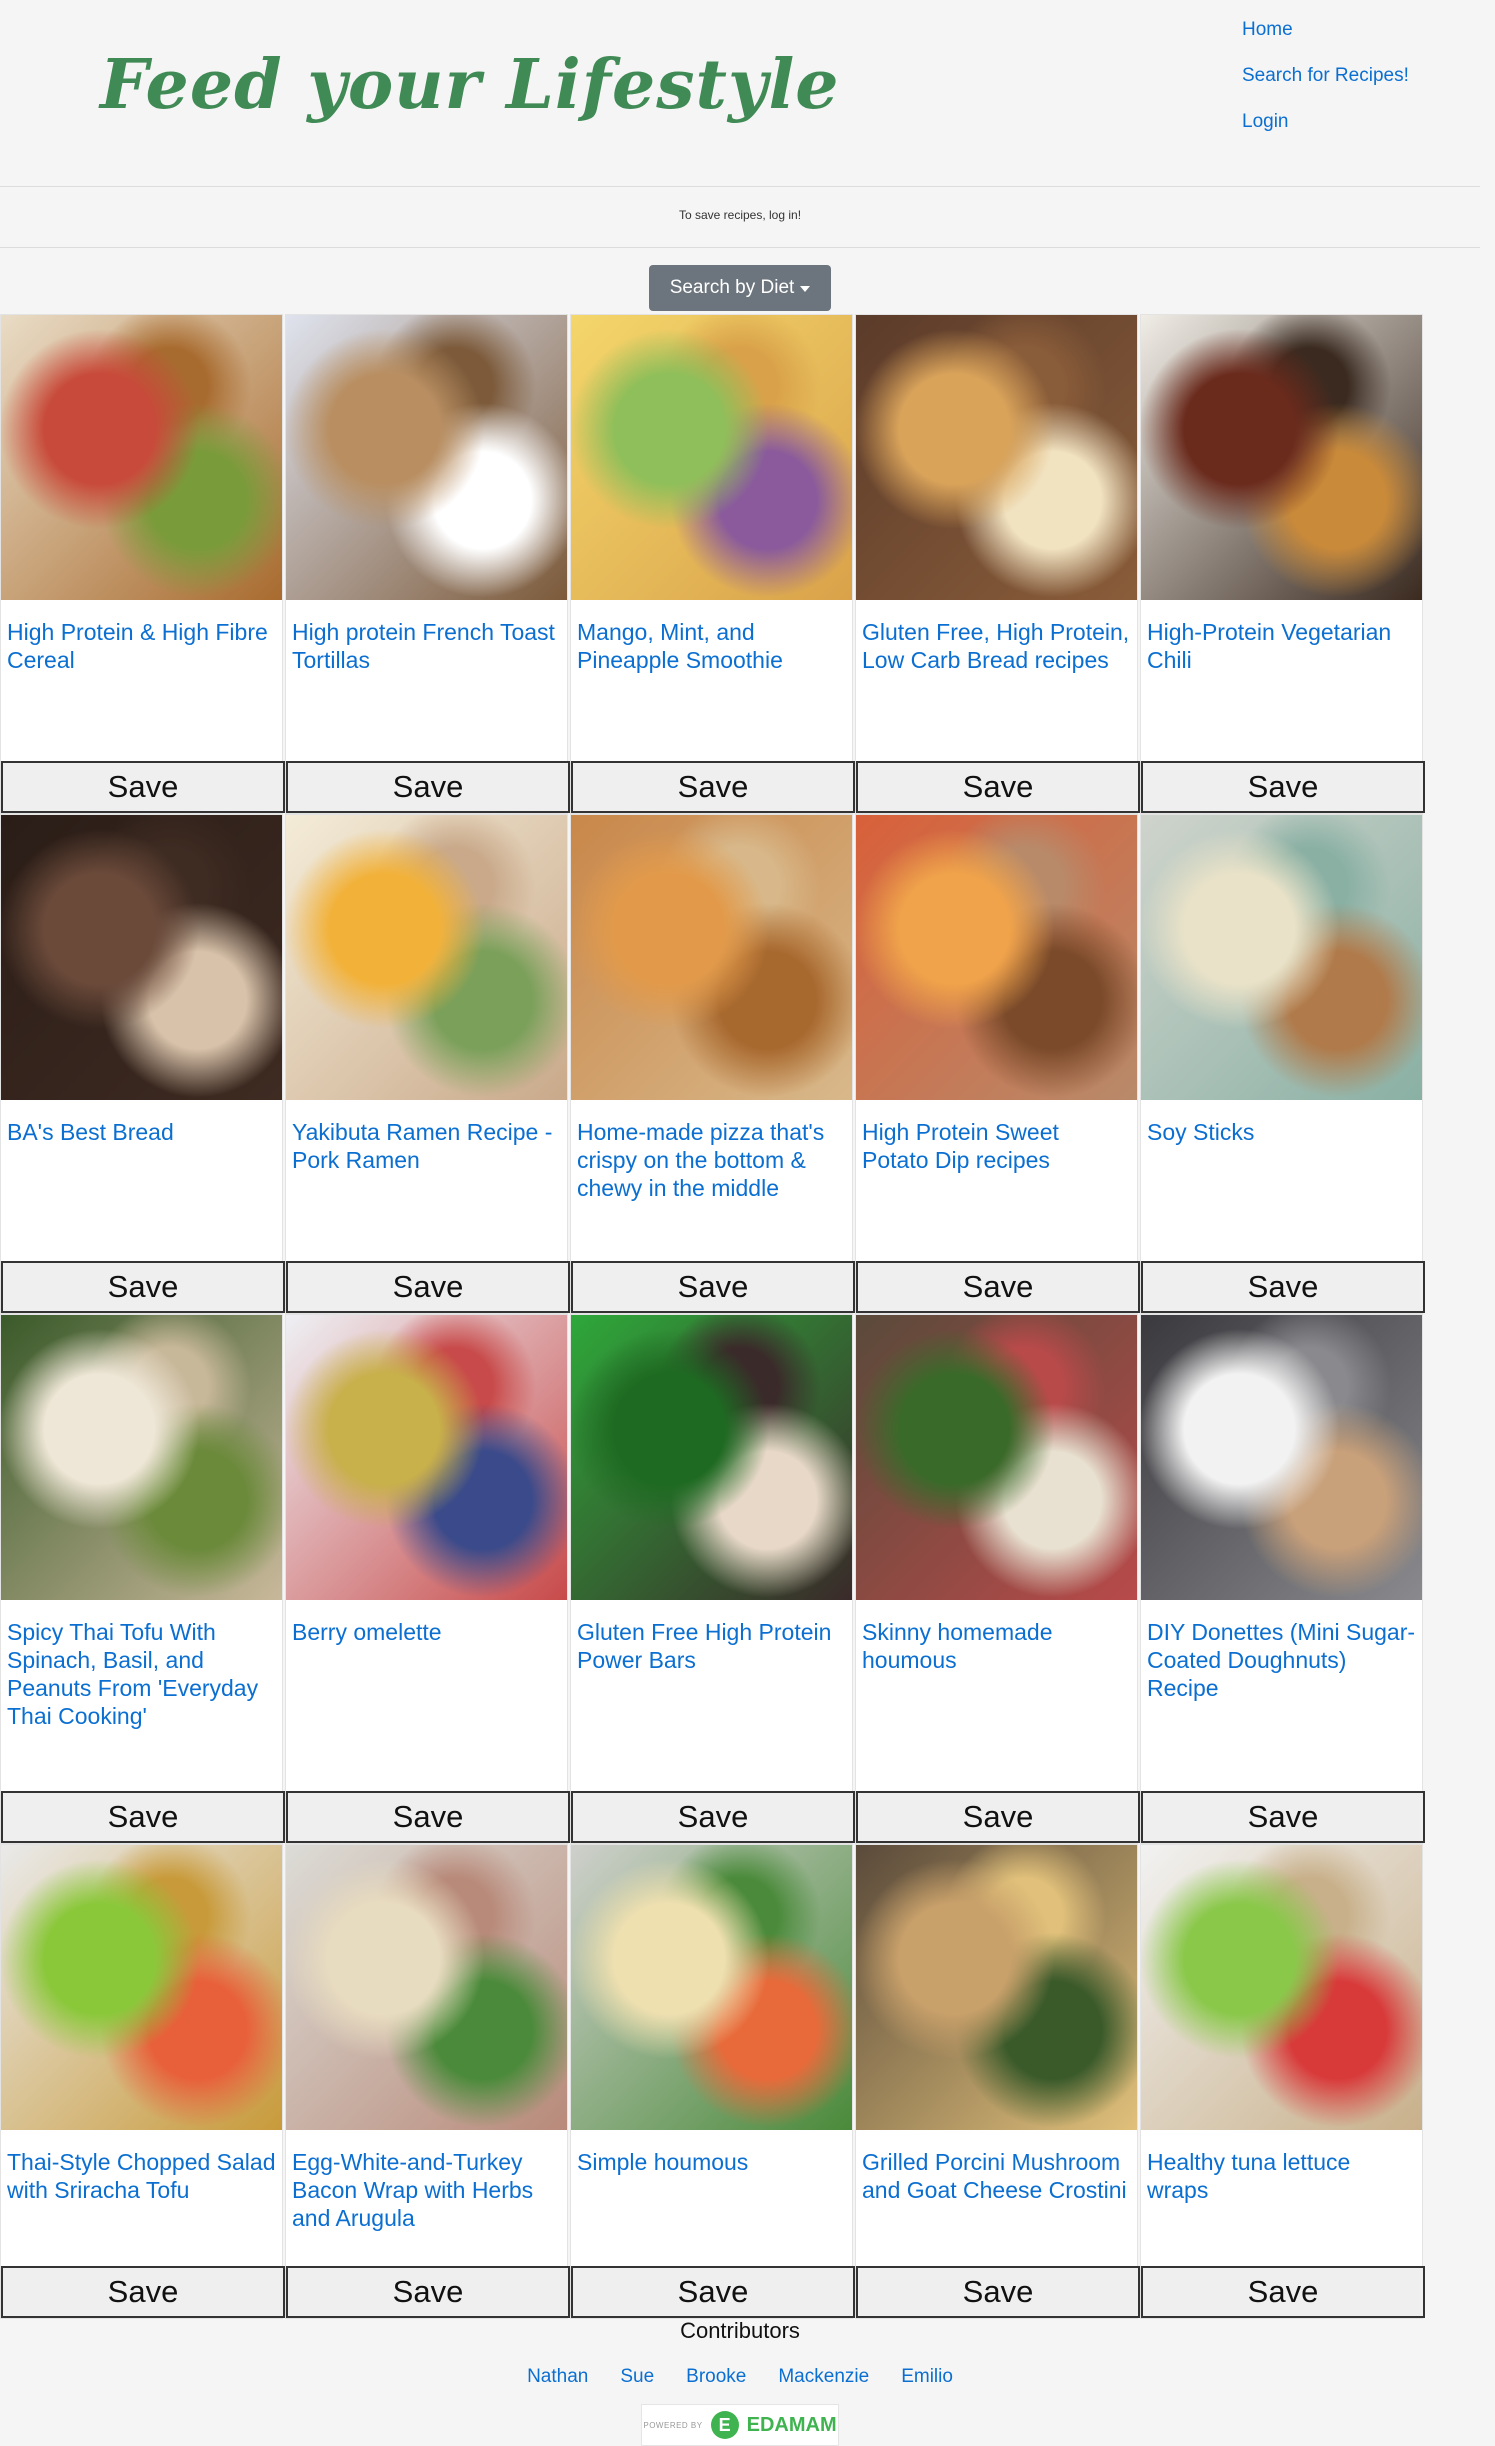  What do you see at coordinates (1281, 2167) in the screenshot?
I see `recipe-title-link: Healthy tuna lettuce wraps` at bounding box center [1281, 2167].